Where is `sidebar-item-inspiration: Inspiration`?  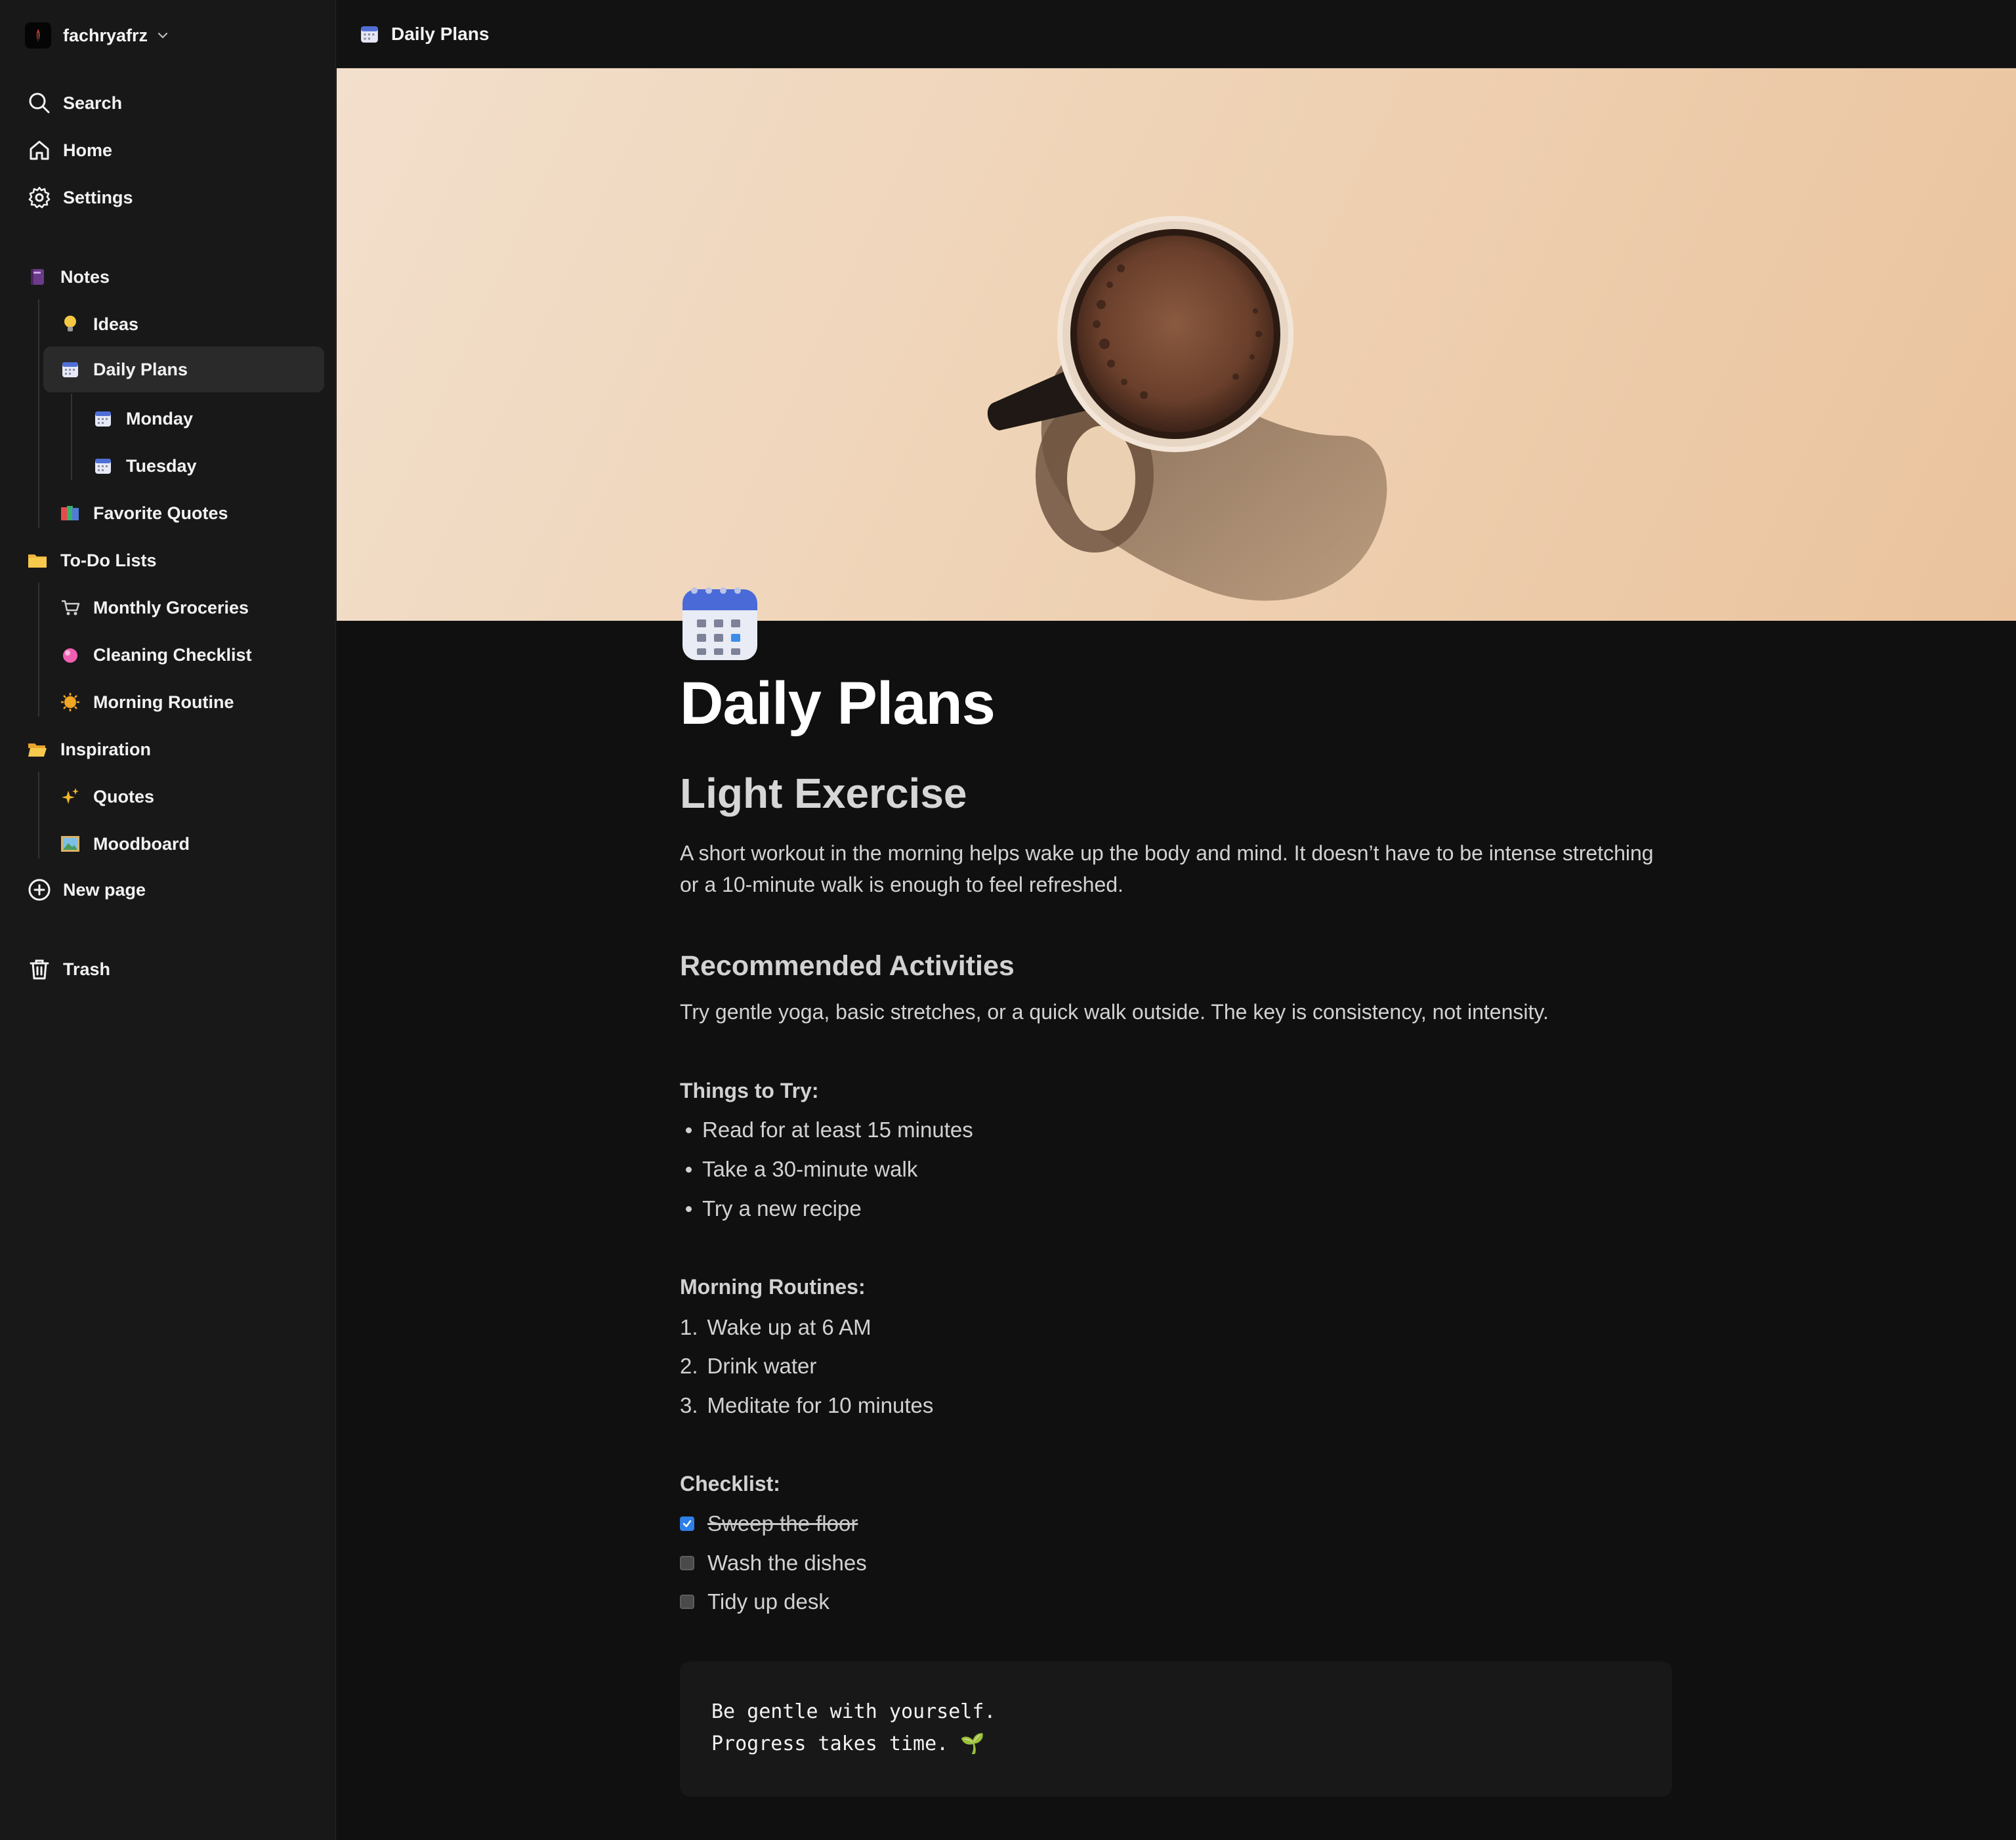 sidebar-item-inspiration: Inspiration is located at coordinates (175, 749).